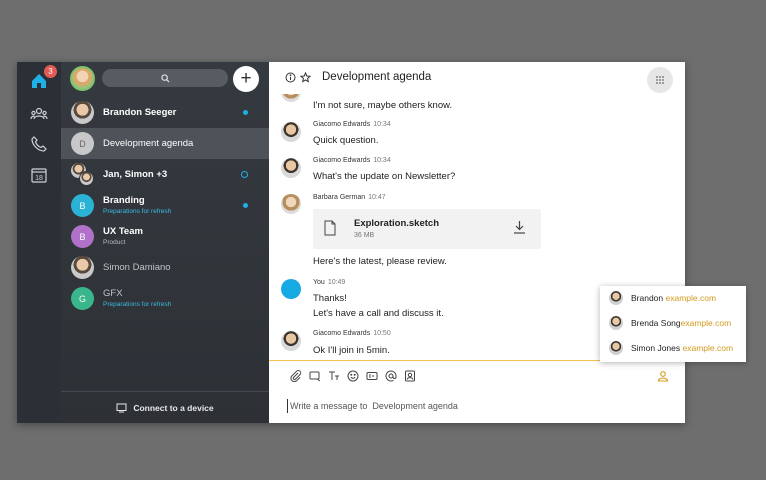 This screenshot has width=766, height=480. I want to click on document-icon, so click(330, 228).